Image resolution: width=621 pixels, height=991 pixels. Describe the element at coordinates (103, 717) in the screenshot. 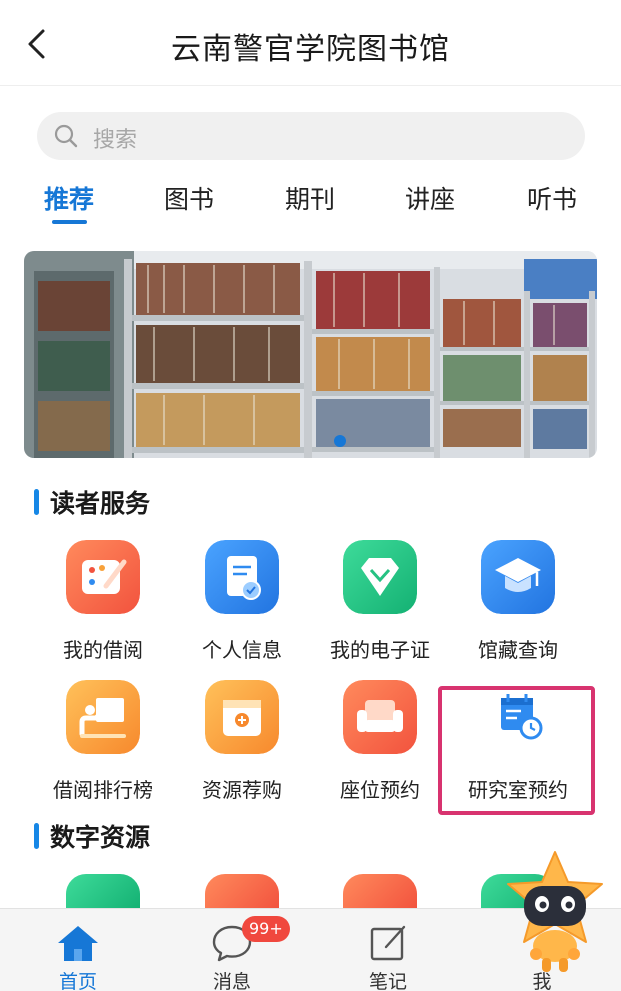

I see `teacher-board-icon` at that location.